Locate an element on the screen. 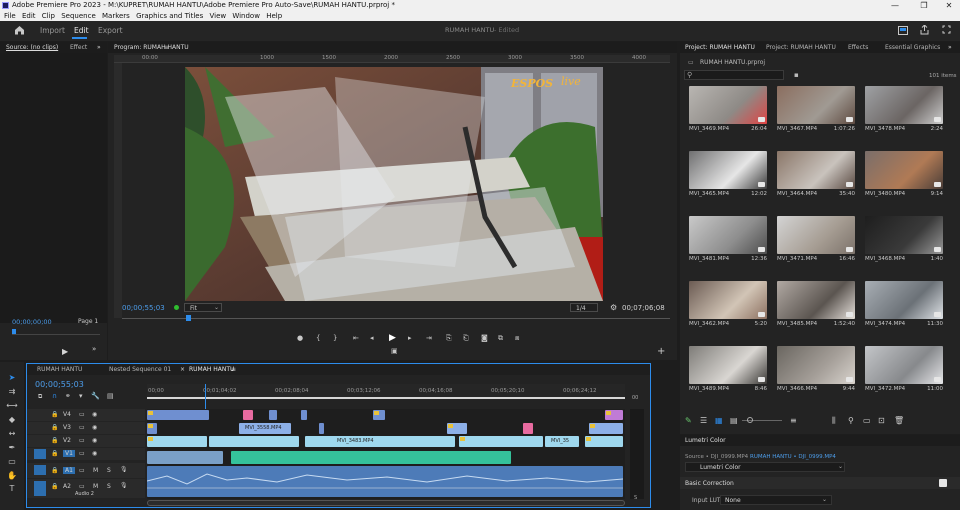 This screenshot has height=510, width=960. basic-correction-checkbox is located at coordinates (943, 483).